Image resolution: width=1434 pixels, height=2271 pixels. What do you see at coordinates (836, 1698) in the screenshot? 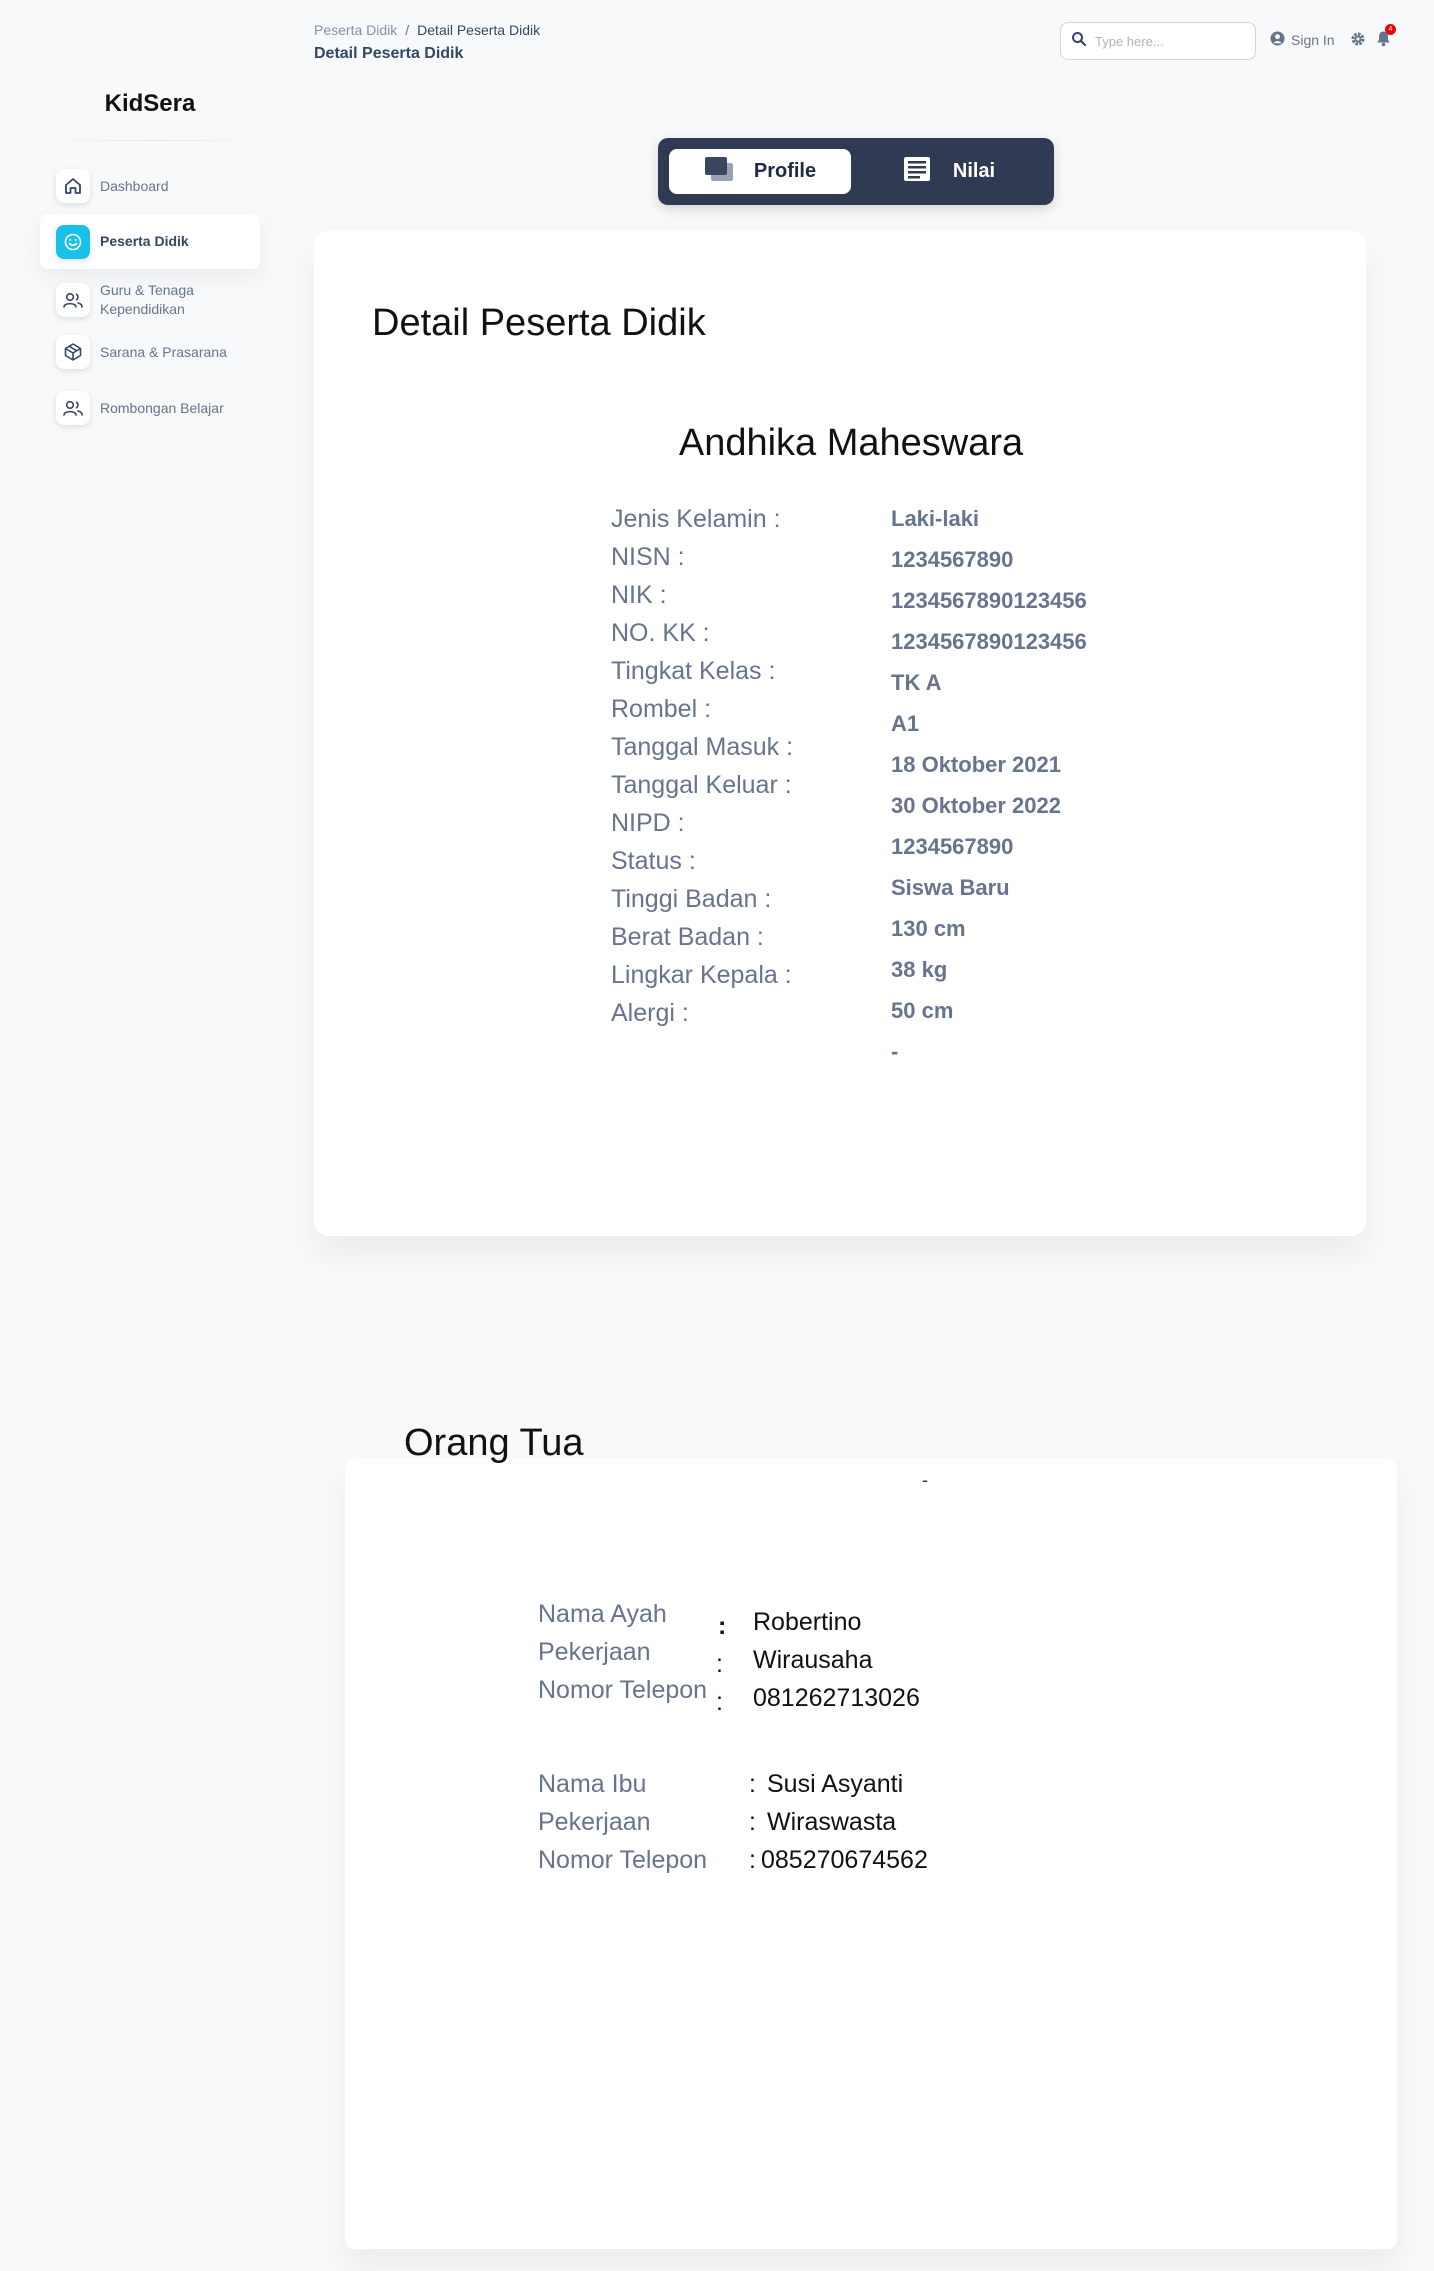
I see `father-phone-value: 081262713026` at bounding box center [836, 1698].